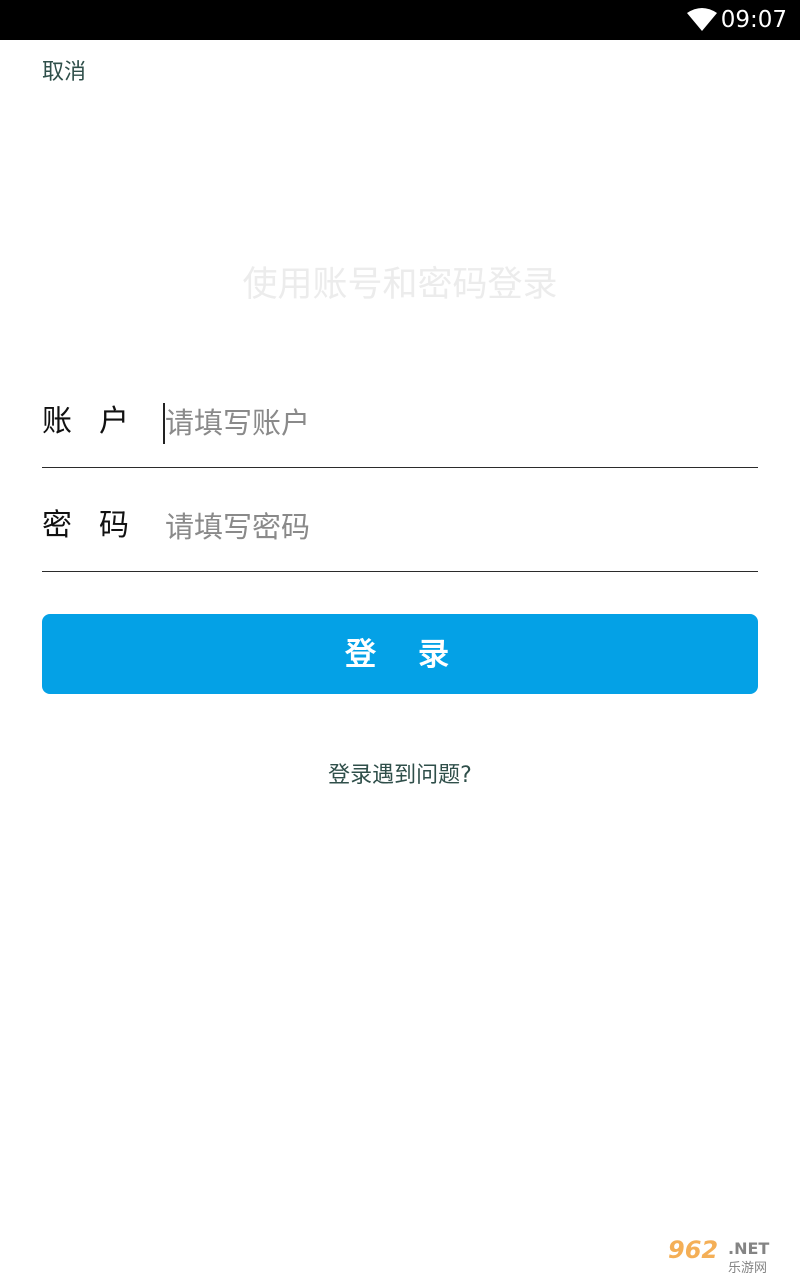 This screenshot has height=1280, width=800. Describe the element at coordinates (747, 1268) in the screenshot. I see `svg-text: 乐游网` at that location.